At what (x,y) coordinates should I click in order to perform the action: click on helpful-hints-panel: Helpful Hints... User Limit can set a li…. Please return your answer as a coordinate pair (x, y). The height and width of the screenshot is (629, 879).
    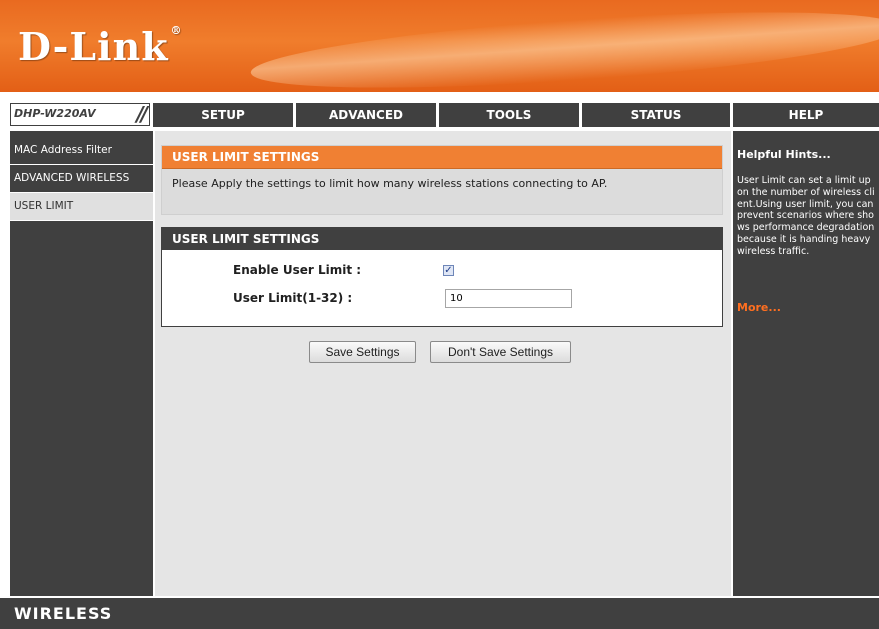
    Looking at the image, I should click on (806, 363).